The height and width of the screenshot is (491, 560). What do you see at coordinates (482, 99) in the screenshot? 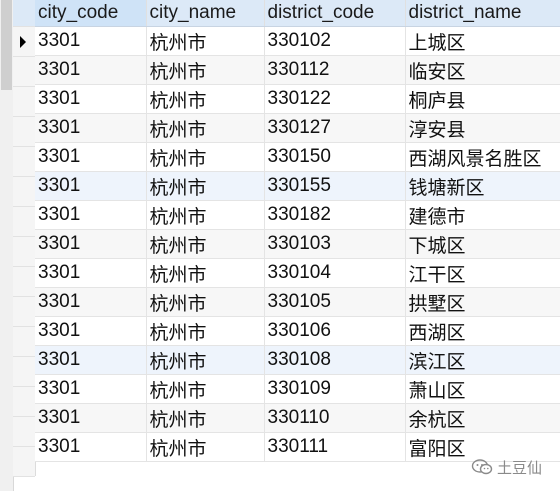
I see `cell-district-name: 桐庐县` at bounding box center [482, 99].